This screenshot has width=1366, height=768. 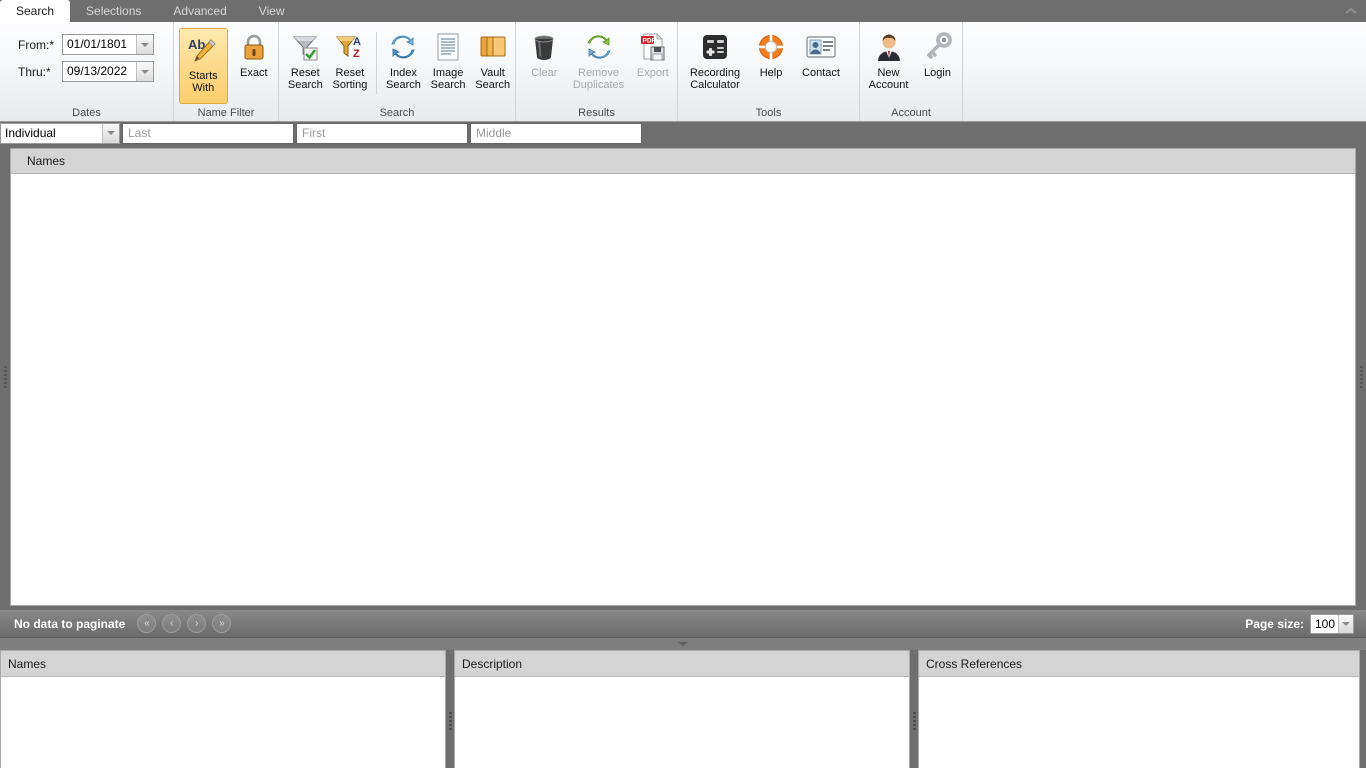 I want to click on vault-search-button: Vault Search, so click(x=492, y=60).